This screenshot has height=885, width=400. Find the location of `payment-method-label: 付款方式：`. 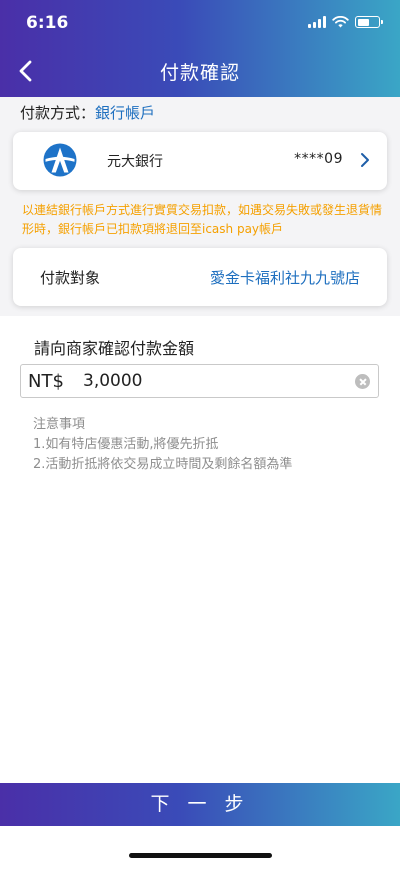

payment-method-label: 付款方式： is located at coordinates (58, 113).